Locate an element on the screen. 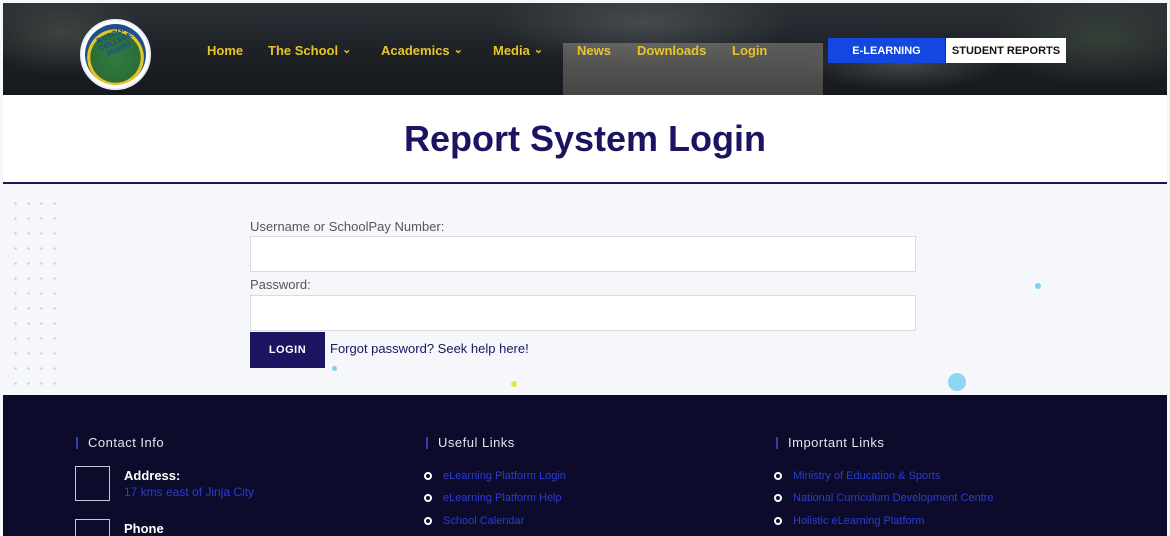  nav-downloads: Downloads is located at coordinates (671, 50).